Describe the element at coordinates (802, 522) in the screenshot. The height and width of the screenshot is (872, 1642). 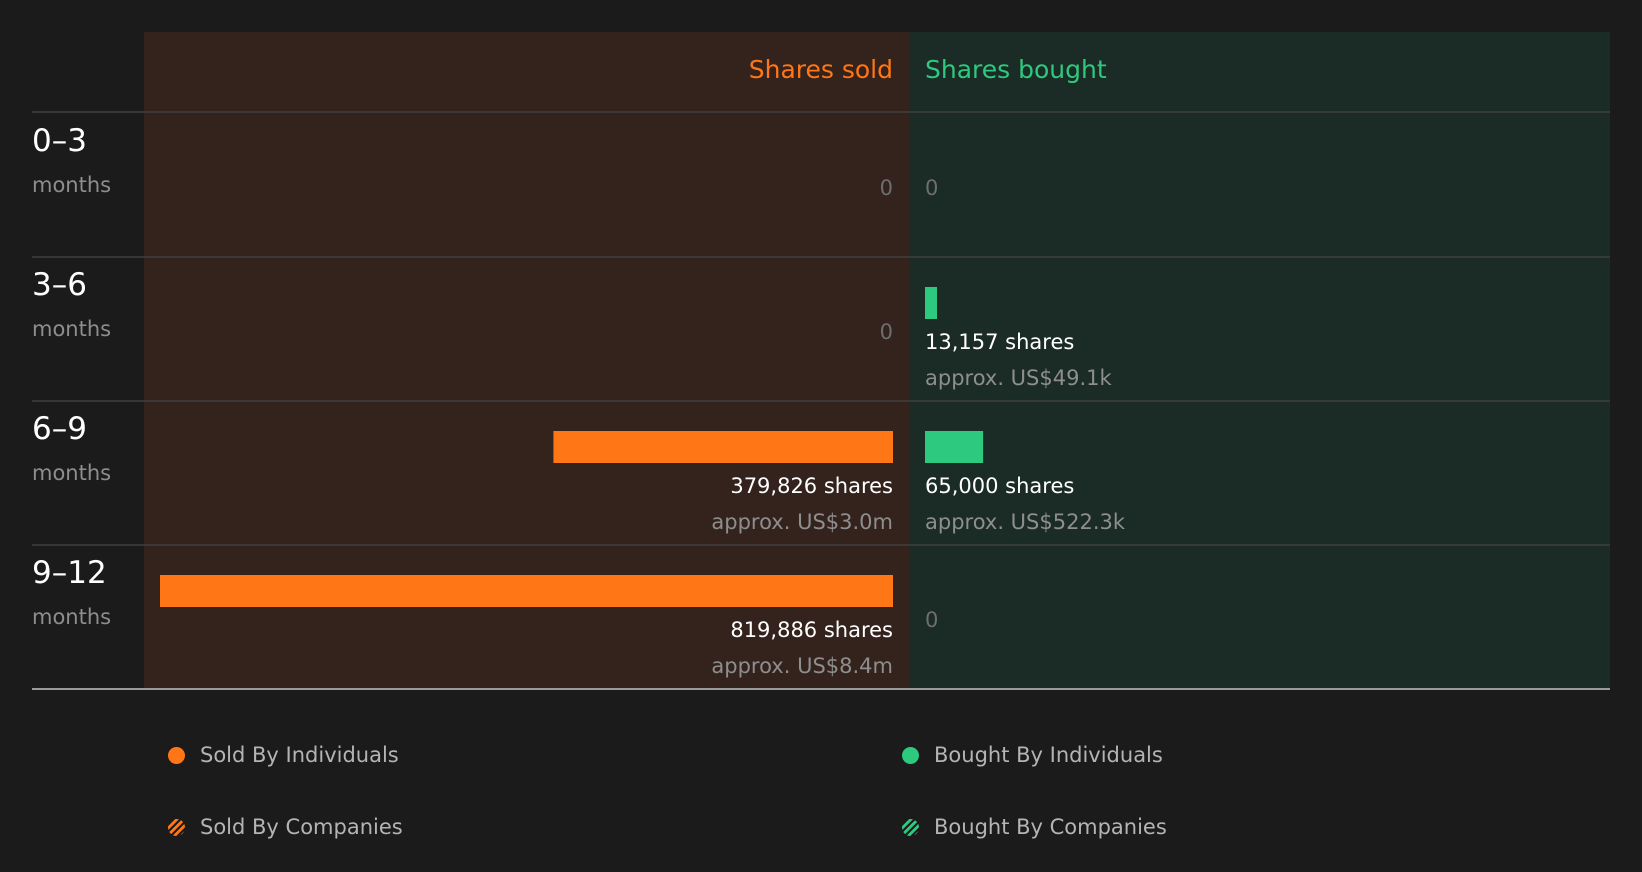
I see `sold-value-label: approx. US$3.0m` at that location.